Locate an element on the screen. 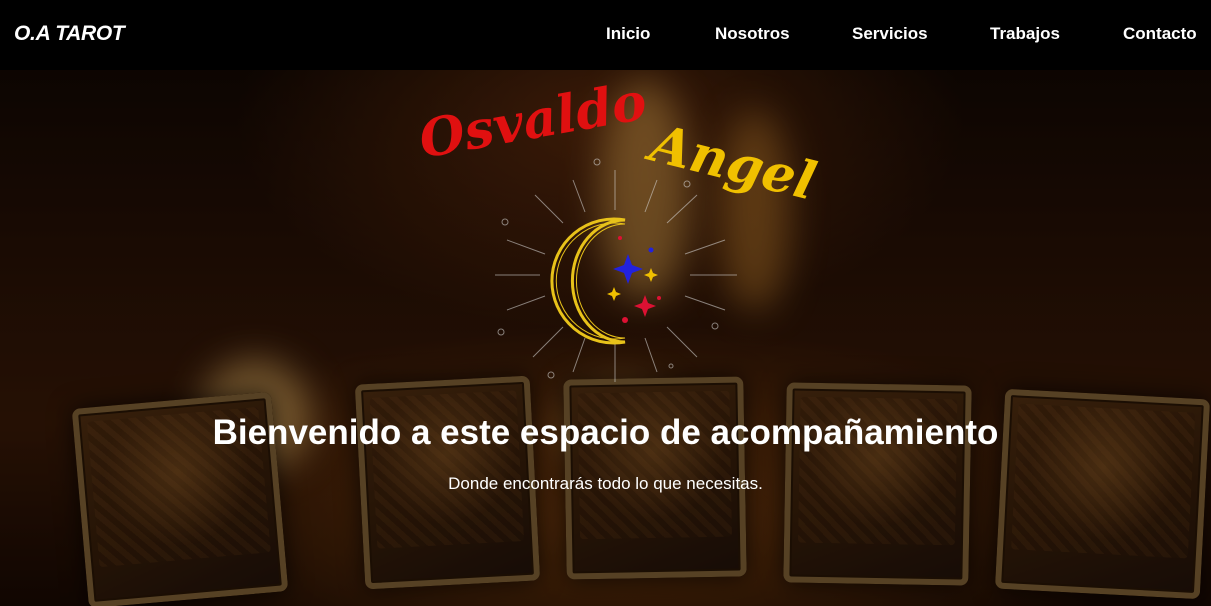 This screenshot has width=1211, height=606. nav-link-contacto: Contacto is located at coordinates (1160, 34).